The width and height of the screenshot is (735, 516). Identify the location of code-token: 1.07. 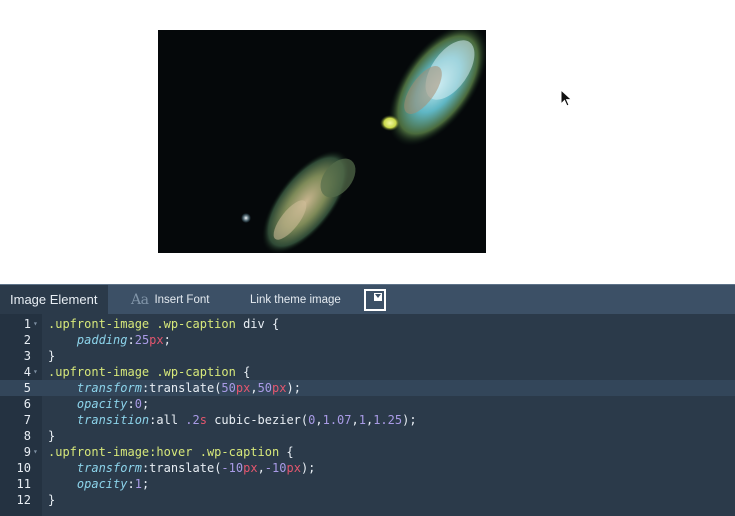
(337, 420).